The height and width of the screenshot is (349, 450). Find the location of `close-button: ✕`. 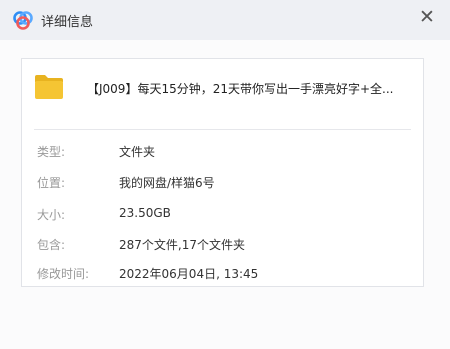

close-button: ✕ is located at coordinates (427, 17).